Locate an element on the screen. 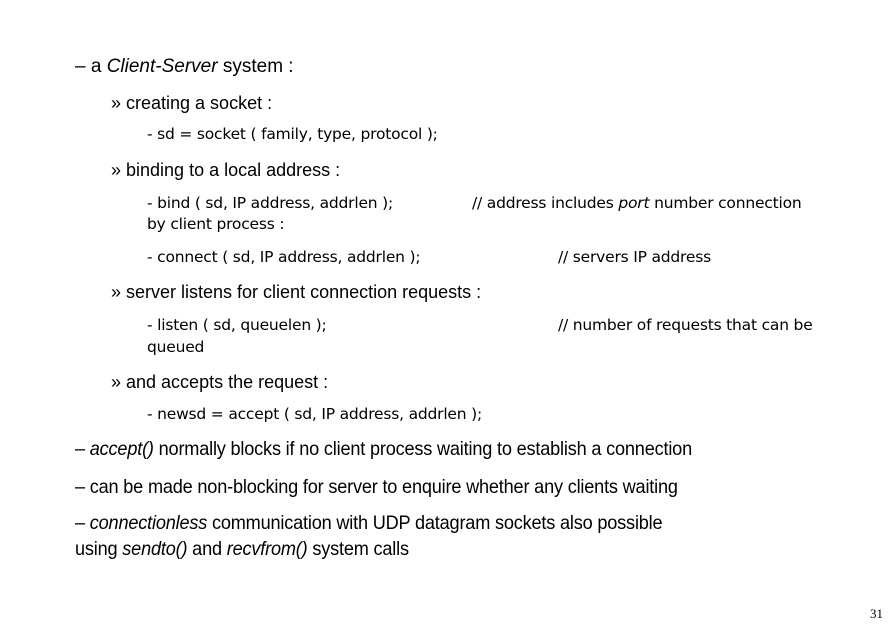 The height and width of the screenshot is (630, 891). page-number: 31 is located at coordinates (876, 613).